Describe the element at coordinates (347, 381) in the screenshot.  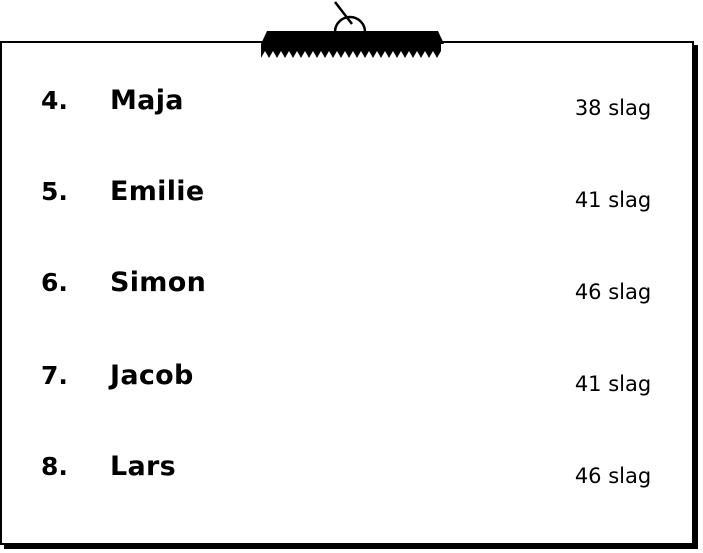
I see `list-item: 7. Jacob 41 slag` at that location.